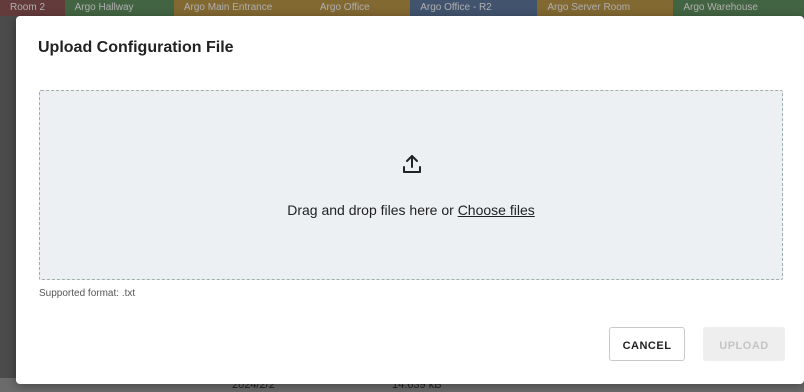  Describe the element at coordinates (474, 8) in the screenshot. I see `background-tab: Argo Office - R2` at that location.